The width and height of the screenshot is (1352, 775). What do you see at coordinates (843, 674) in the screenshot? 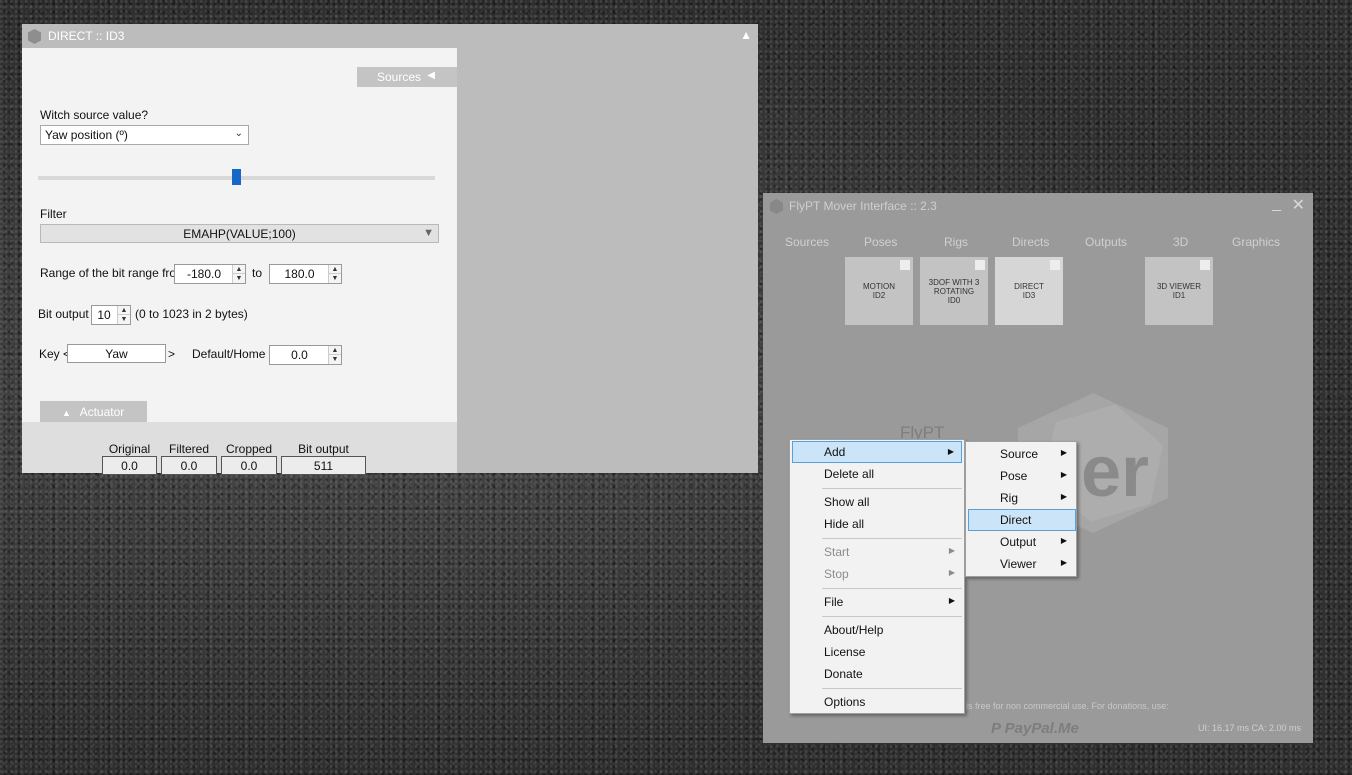
I see `menu-item-label: Donate` at bounding box center [843, 674].